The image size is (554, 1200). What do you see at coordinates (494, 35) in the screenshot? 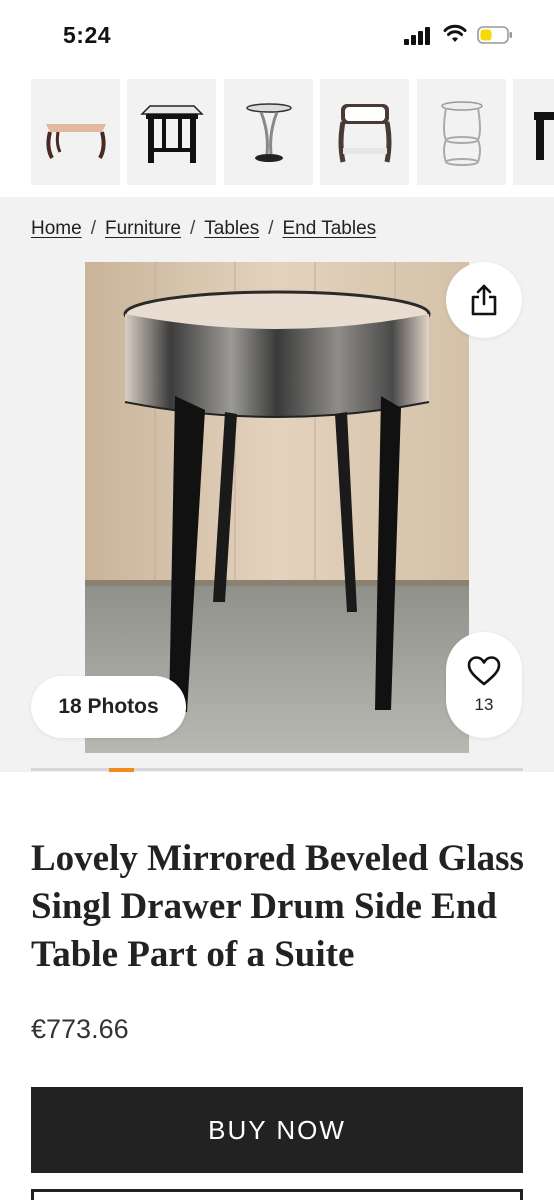
I see `battery-icon` at bounding box center [494, 35].